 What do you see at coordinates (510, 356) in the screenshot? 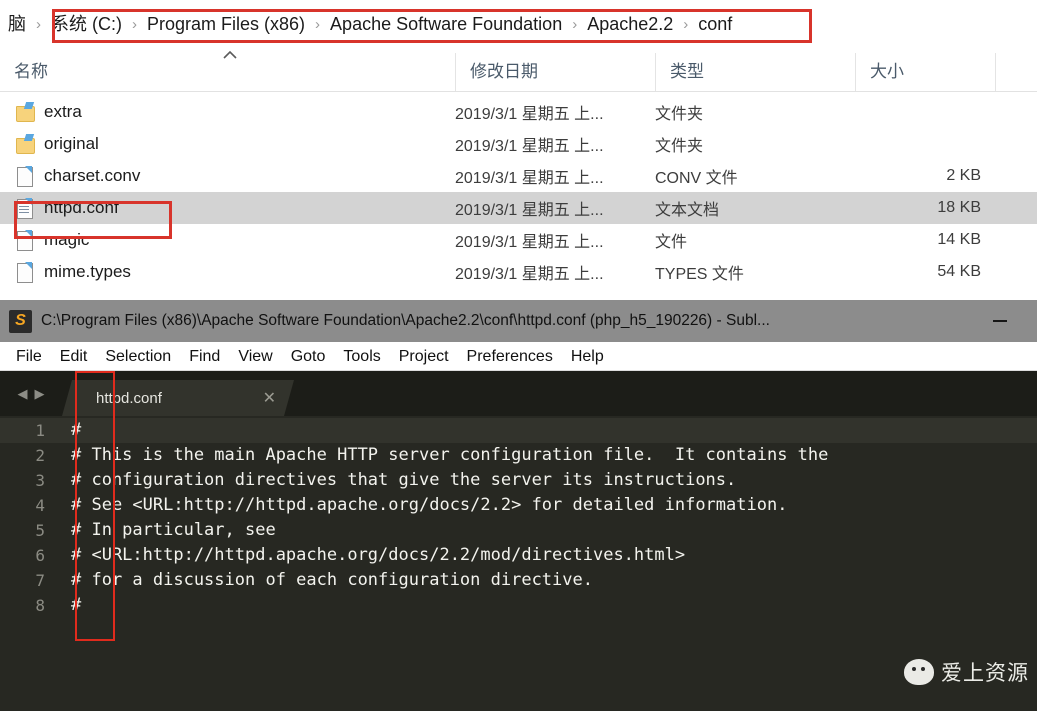
I see `menu-item-preferences: Preferences` at bounding box center [510, 356].